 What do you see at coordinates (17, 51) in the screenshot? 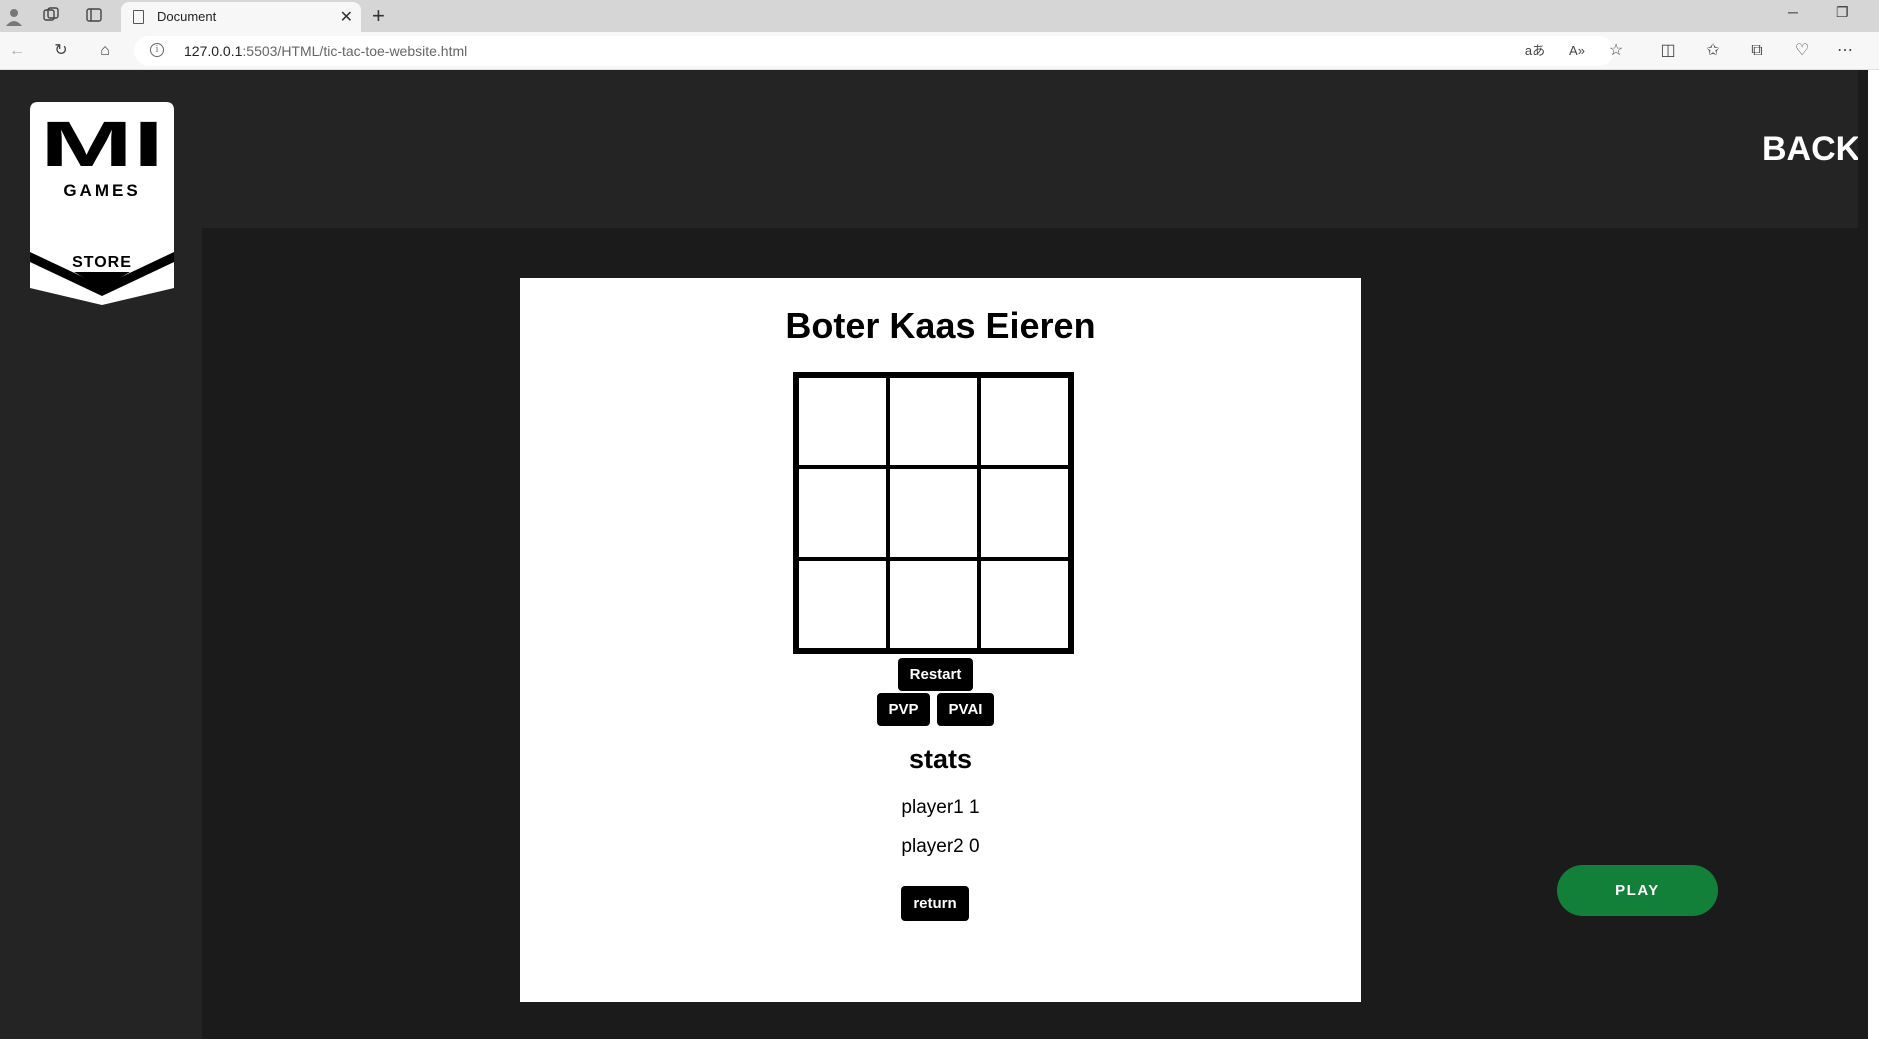
I see `back-arrow-icon: ←` at bounding box center [17, 51].